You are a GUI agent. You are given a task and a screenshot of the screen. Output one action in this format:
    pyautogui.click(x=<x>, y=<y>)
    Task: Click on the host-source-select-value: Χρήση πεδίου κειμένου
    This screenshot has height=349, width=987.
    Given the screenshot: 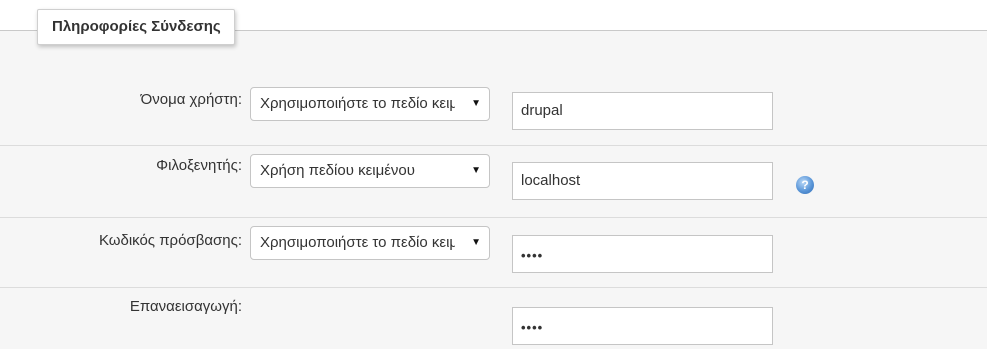 What is the action you would take?
    pyautogui.click(x=337, y=170)
    